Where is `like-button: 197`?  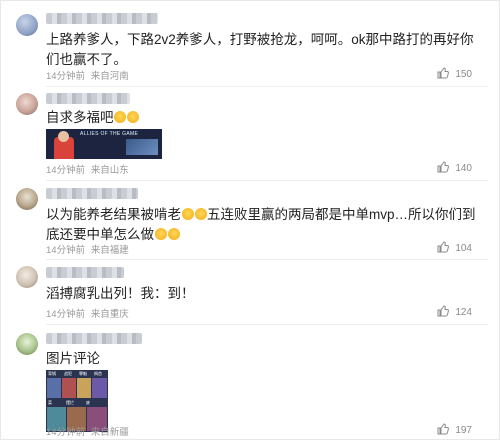 like-button: 197 is located at coordinates (454, 429).